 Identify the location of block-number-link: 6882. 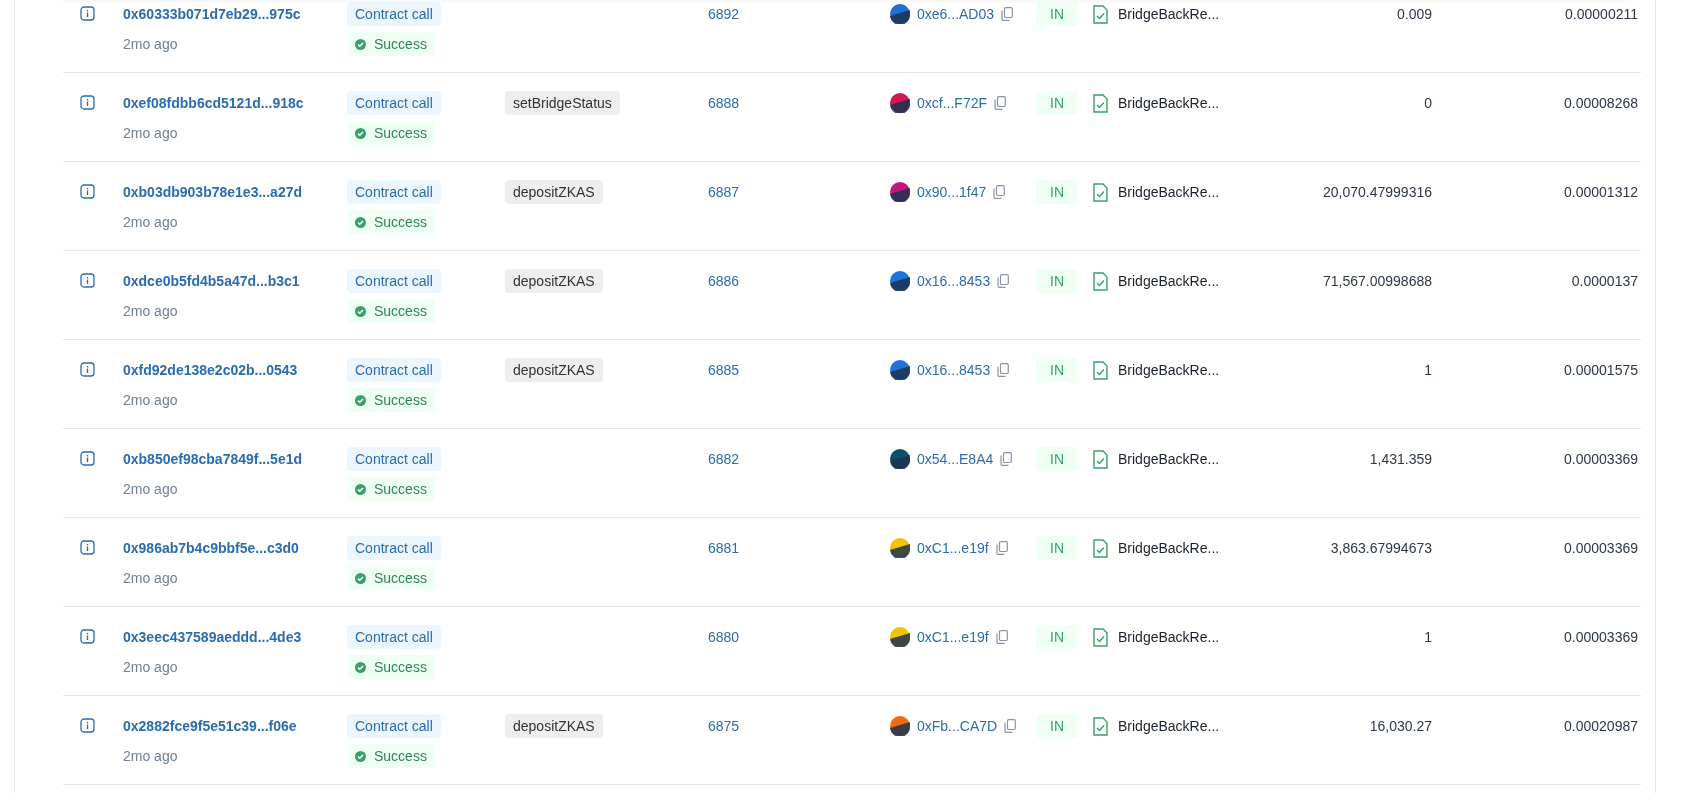
(724, 459).